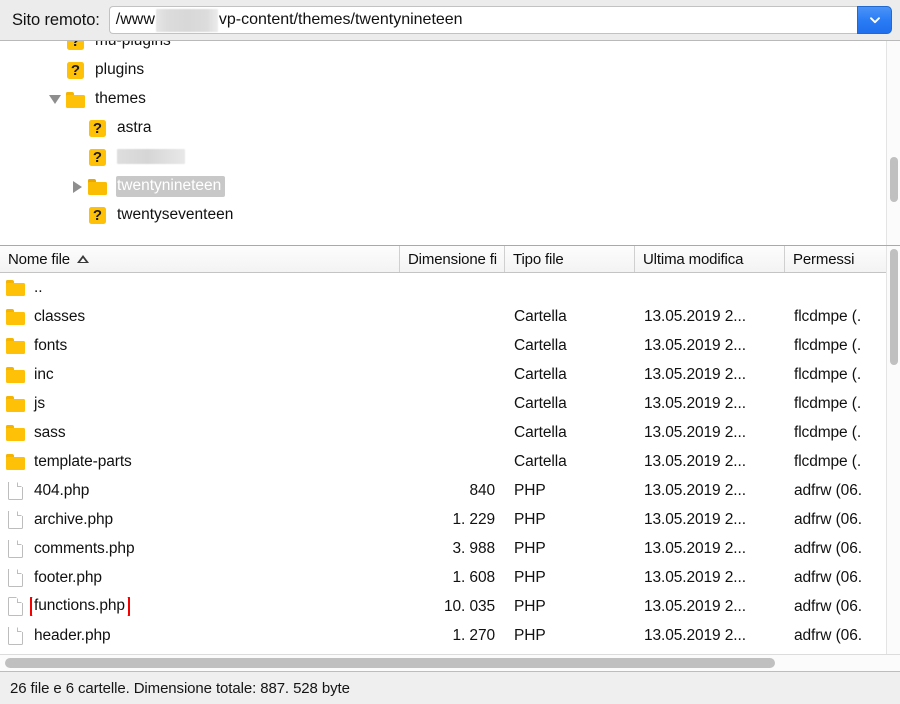  What do you see at coordinates (200, 259) in the screenshot?
I see `column-header-name: Nome file` at bounding box center [200, 259].